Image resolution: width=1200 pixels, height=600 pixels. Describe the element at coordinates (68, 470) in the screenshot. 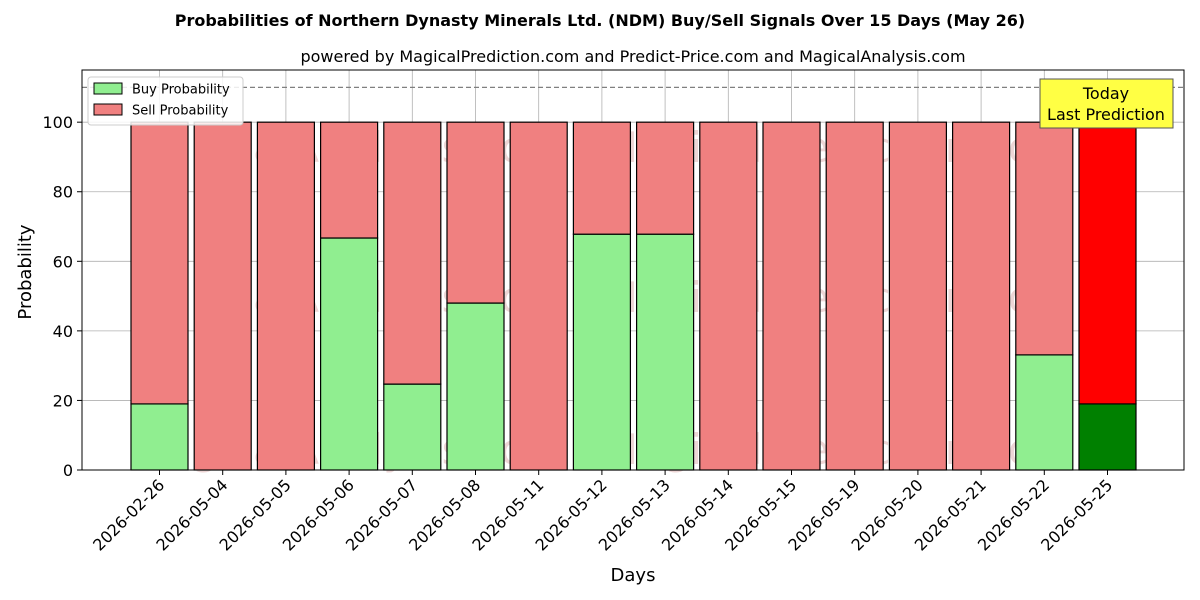

I see `y-tick-label: 0` at that location.